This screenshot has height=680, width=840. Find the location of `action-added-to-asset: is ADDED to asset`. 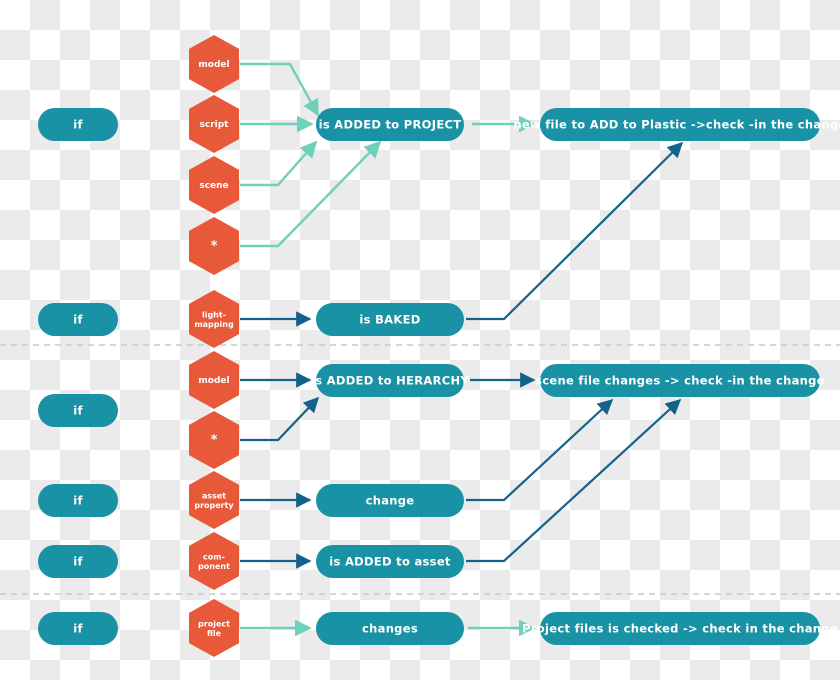

action-added-to-asset: is ADDED to asset is located at coordinates (390, 561).